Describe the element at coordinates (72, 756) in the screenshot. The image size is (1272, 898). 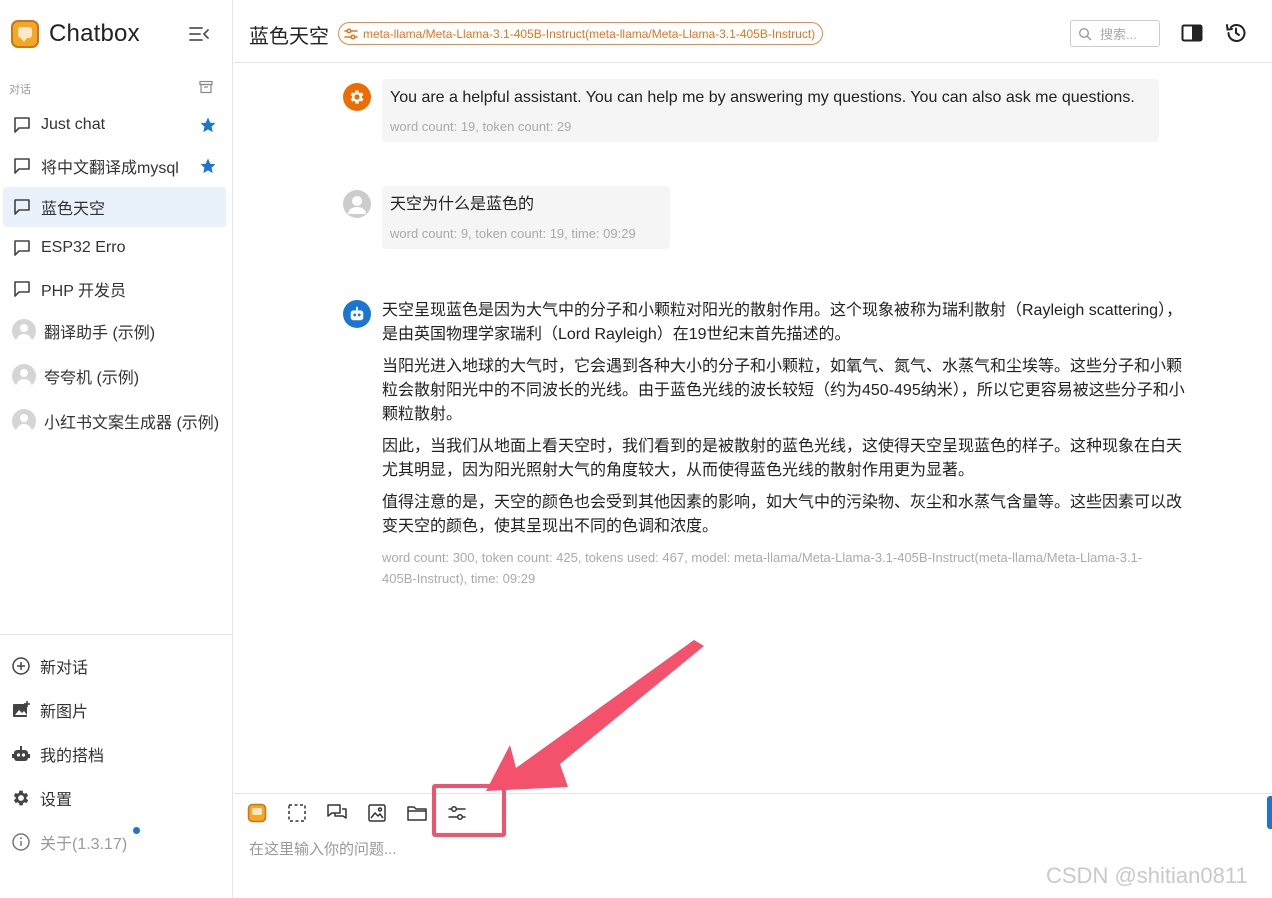
I see `my-copilots-label: 我的搭档` at that location.